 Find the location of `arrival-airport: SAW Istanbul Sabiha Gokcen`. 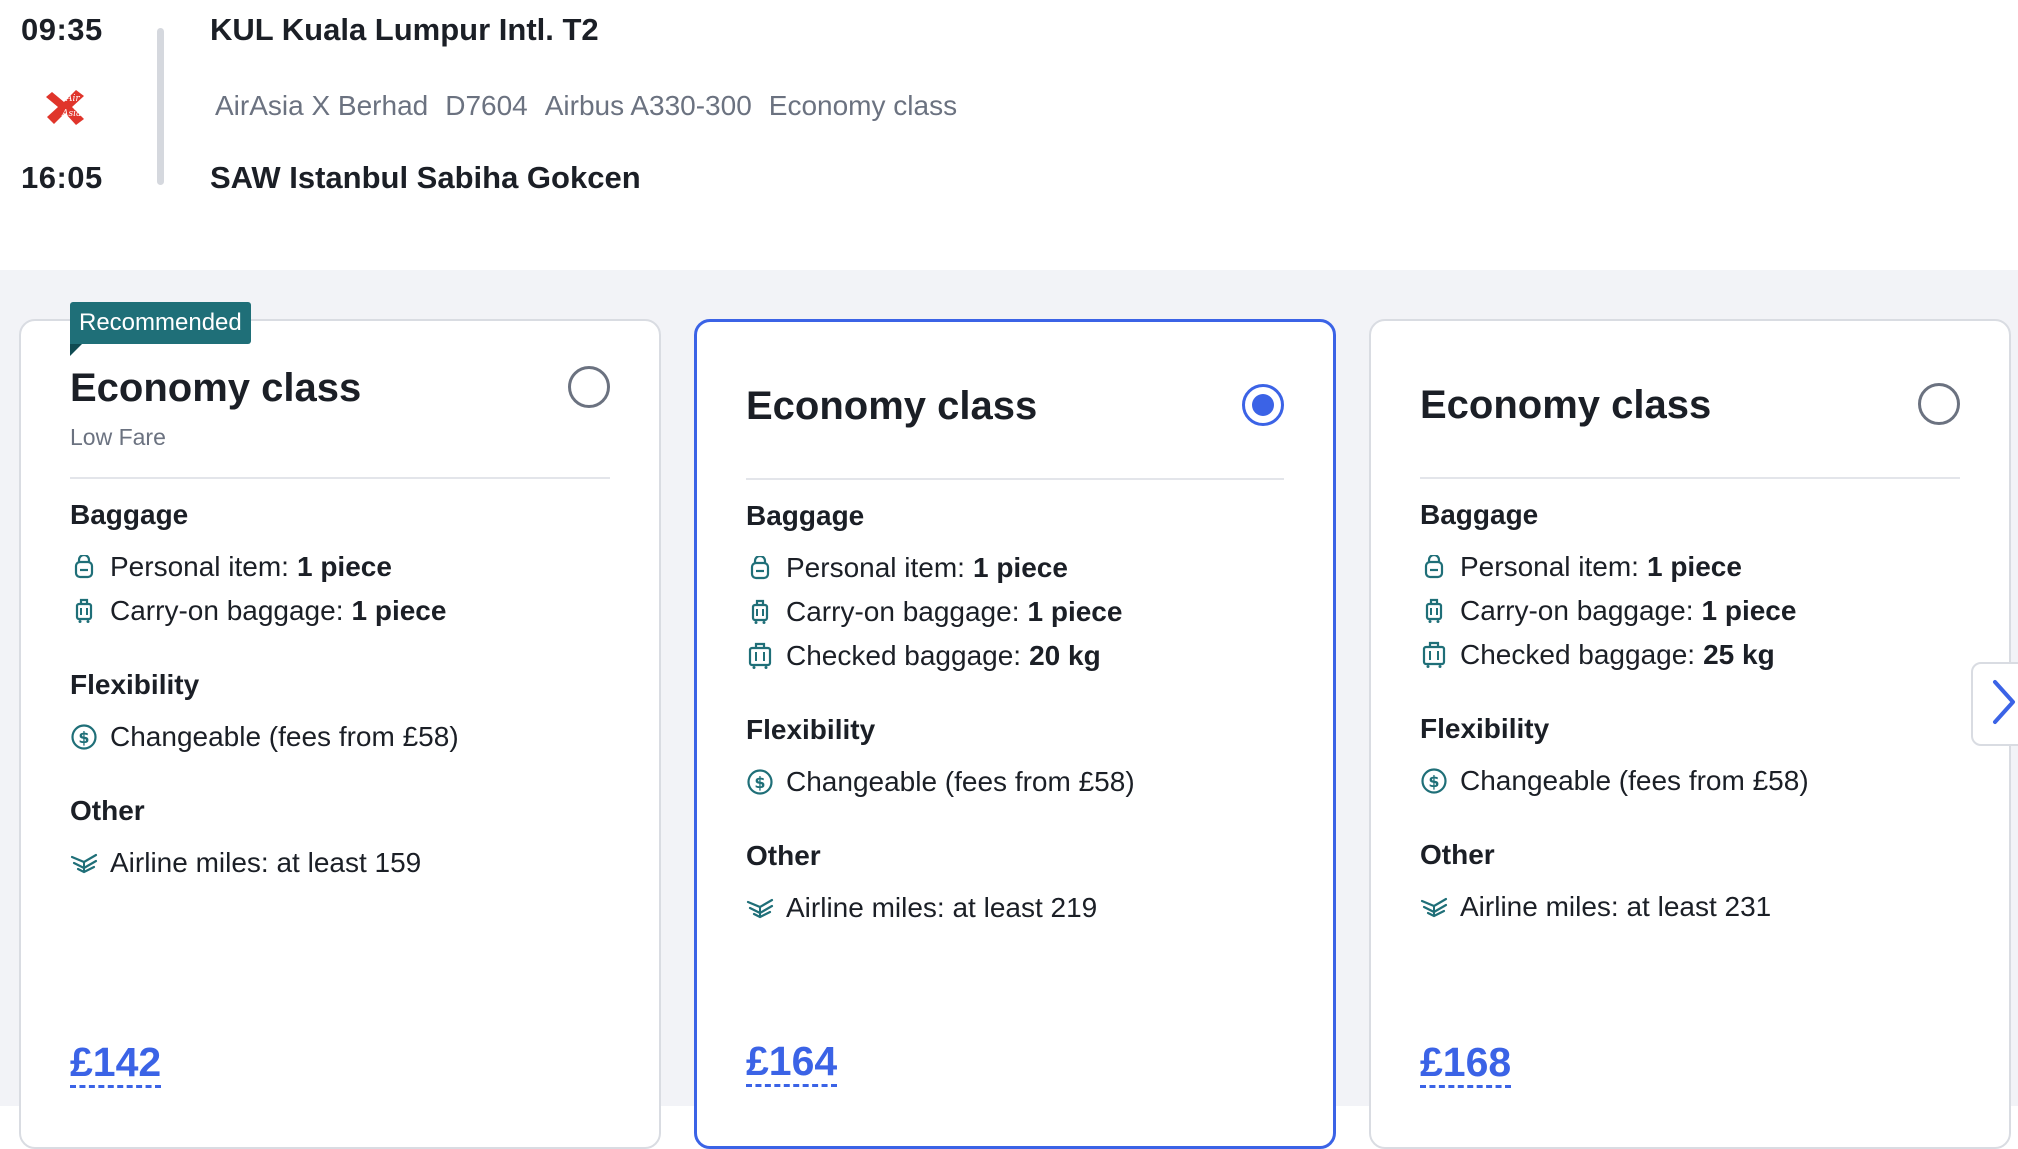

arrival-airport: SAW Istanbul Sabiha Gokcen is located at coordinates (425, 177).